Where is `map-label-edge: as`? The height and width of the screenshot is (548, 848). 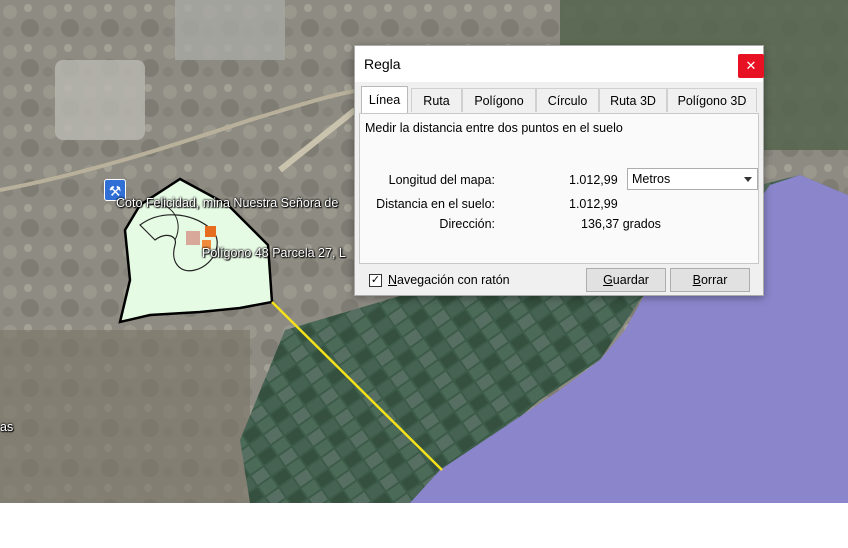 map-label-edge: as is located at coordinates (7, 427).